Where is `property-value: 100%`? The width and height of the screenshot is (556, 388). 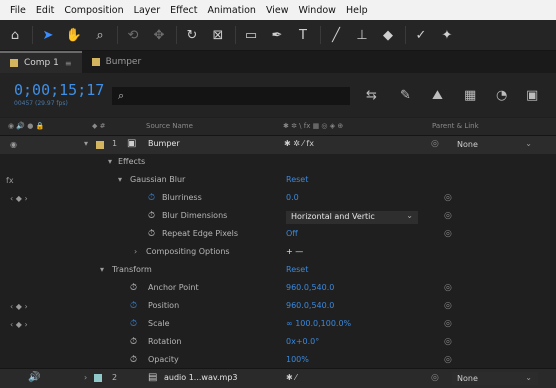
property-value: 100% is located at coordinates (297, 359).